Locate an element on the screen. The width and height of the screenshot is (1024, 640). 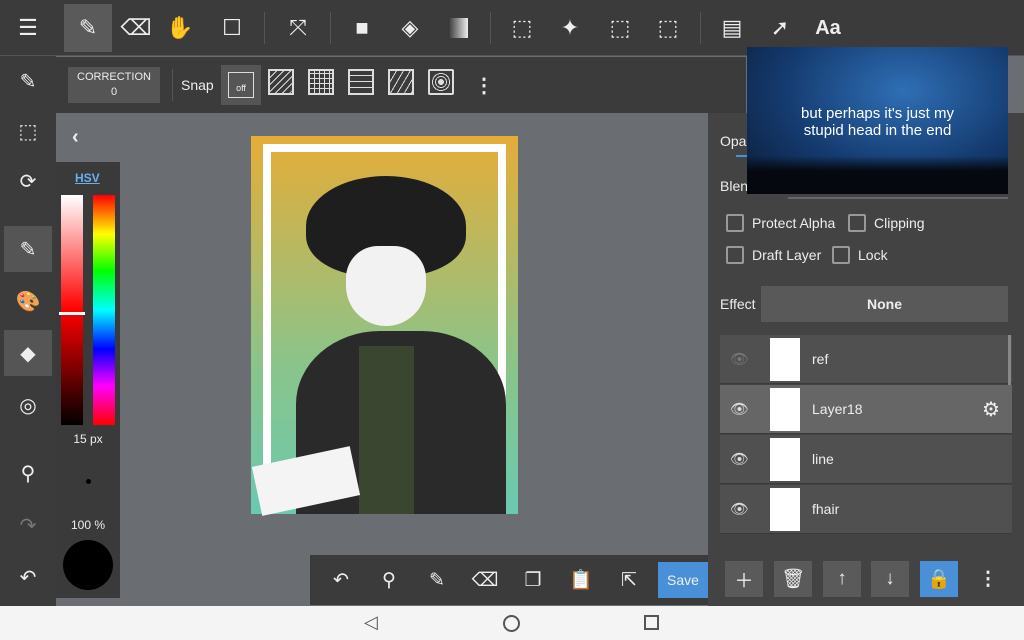
edit-icon: ✎ is located at coordinates (28, 81).